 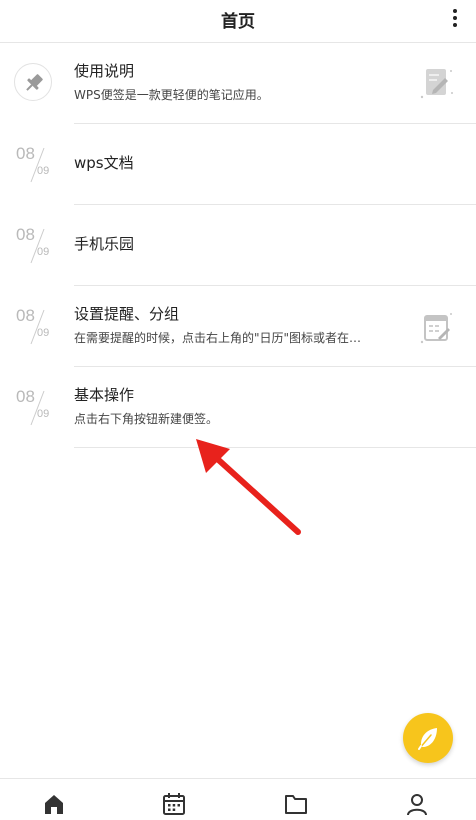 I want to click on note-title: 设置提醒、分组, so click(x=127, y=314).